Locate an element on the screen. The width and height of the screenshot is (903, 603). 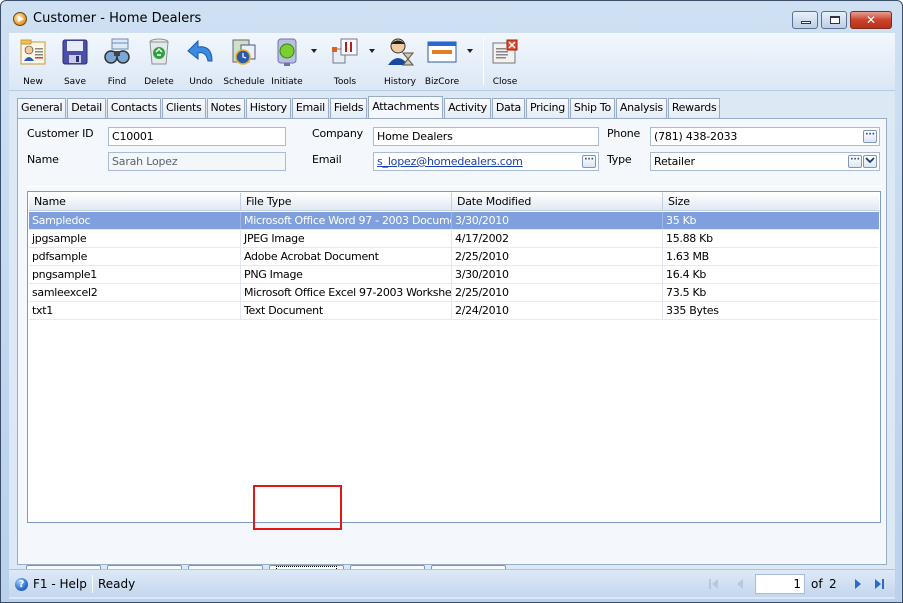
new-customer-icon is located at coordinates (33, 52).